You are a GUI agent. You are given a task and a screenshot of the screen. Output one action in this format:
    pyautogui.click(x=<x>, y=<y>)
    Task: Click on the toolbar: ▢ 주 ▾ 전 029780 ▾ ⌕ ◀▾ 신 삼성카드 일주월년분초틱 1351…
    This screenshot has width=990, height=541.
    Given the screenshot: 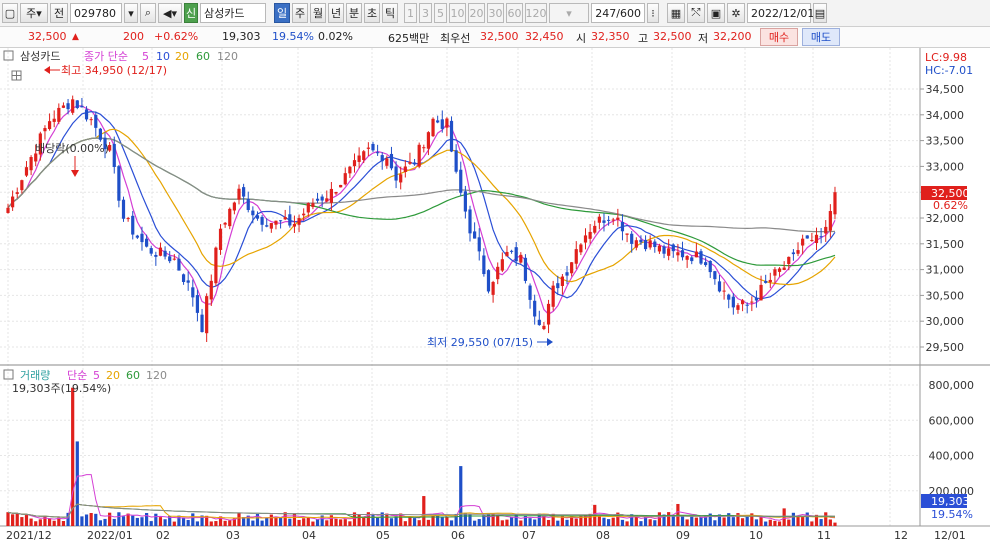 What is the action you would take?
    pyautogui.click(x=495, y=13)
    